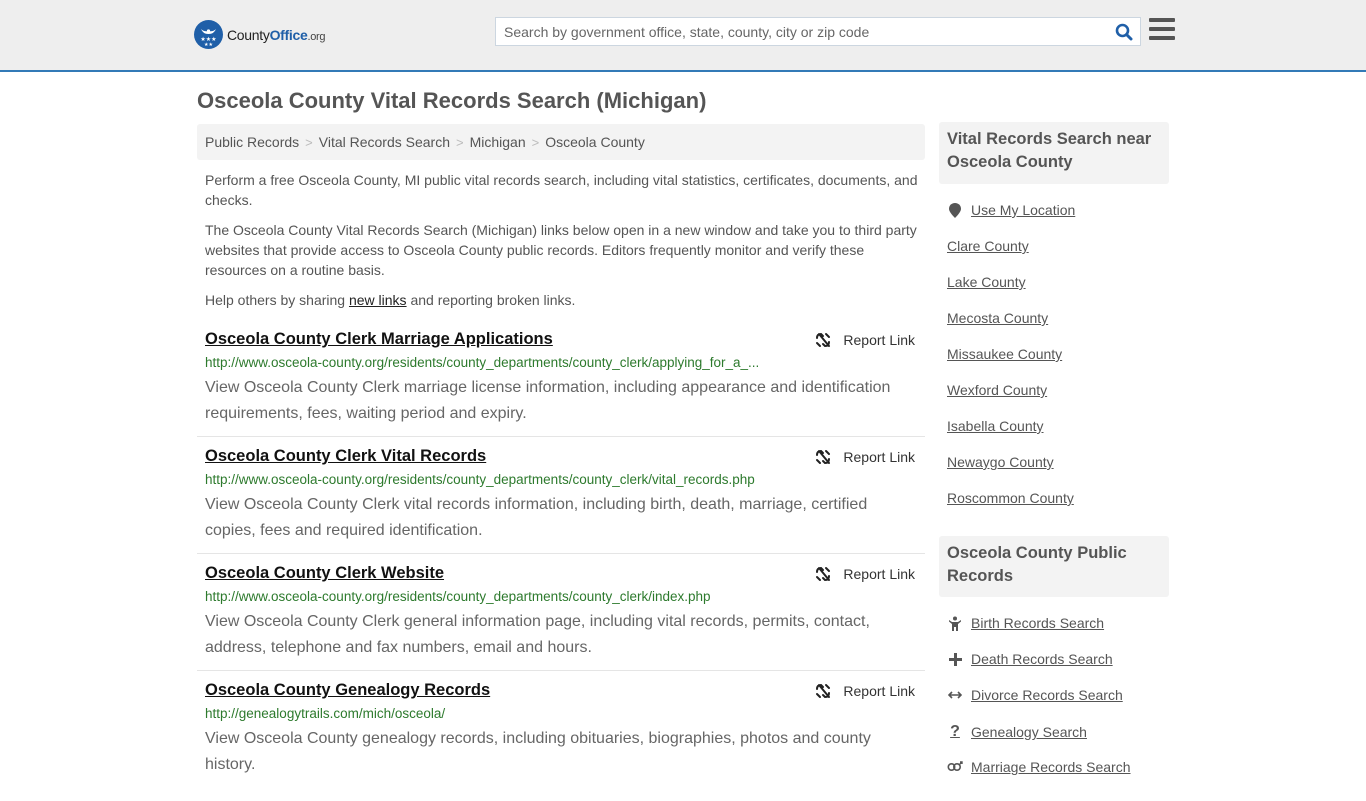 The height and width of the screenshot is (801, 1366). Describe the element at coordinates (955, 731) in the screenshot. I see `question-icon: ?` at that location.